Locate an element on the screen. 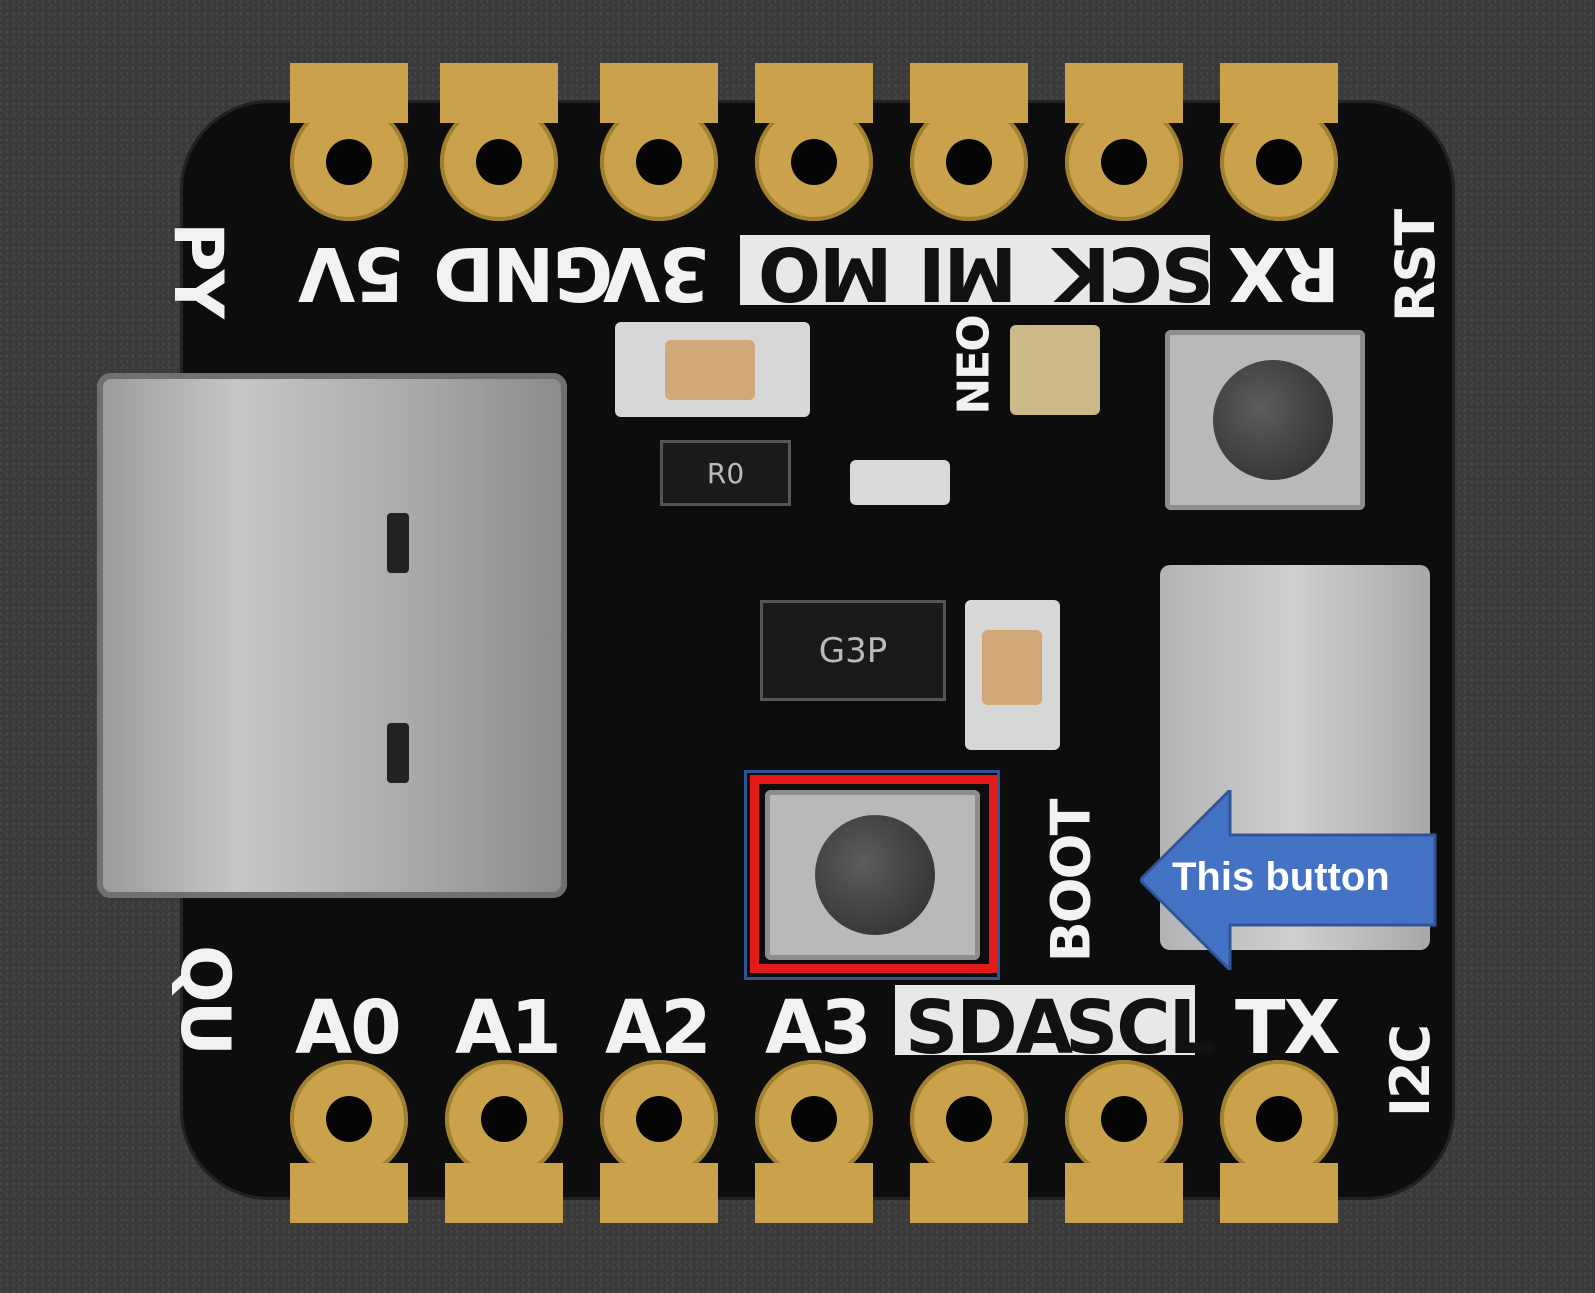  pin-pad-mo is located at coordinates (814, 142).